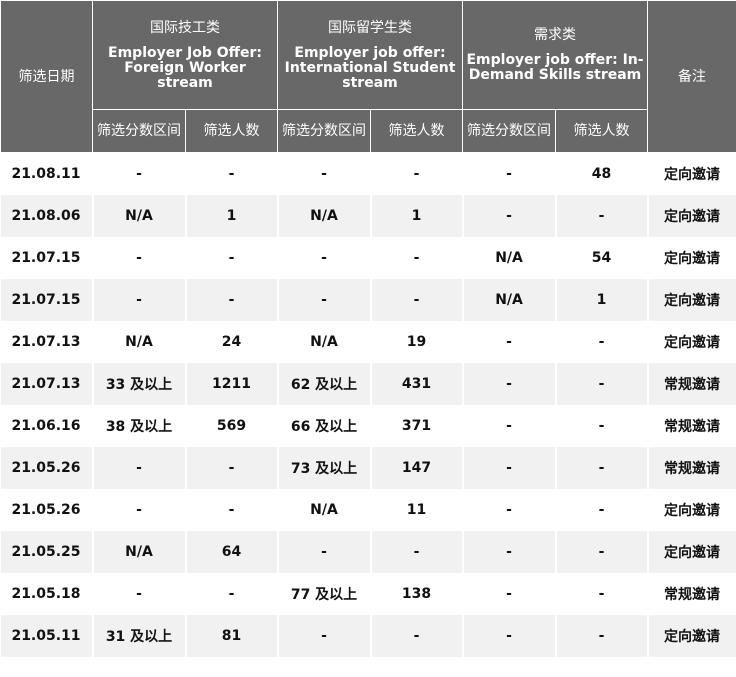 This screenshot has width=736, height=677. I want to click on table-row: 21.07.13 33 及以上 1211 62 及以上 431- - 常规邀请, so click(368, 384).